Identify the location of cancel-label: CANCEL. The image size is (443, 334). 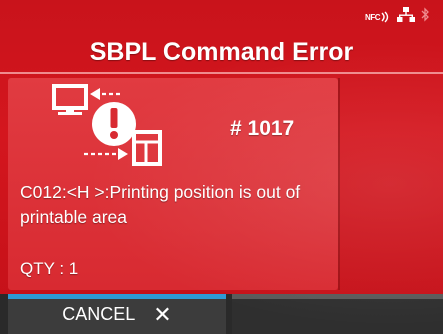
(99, 313).